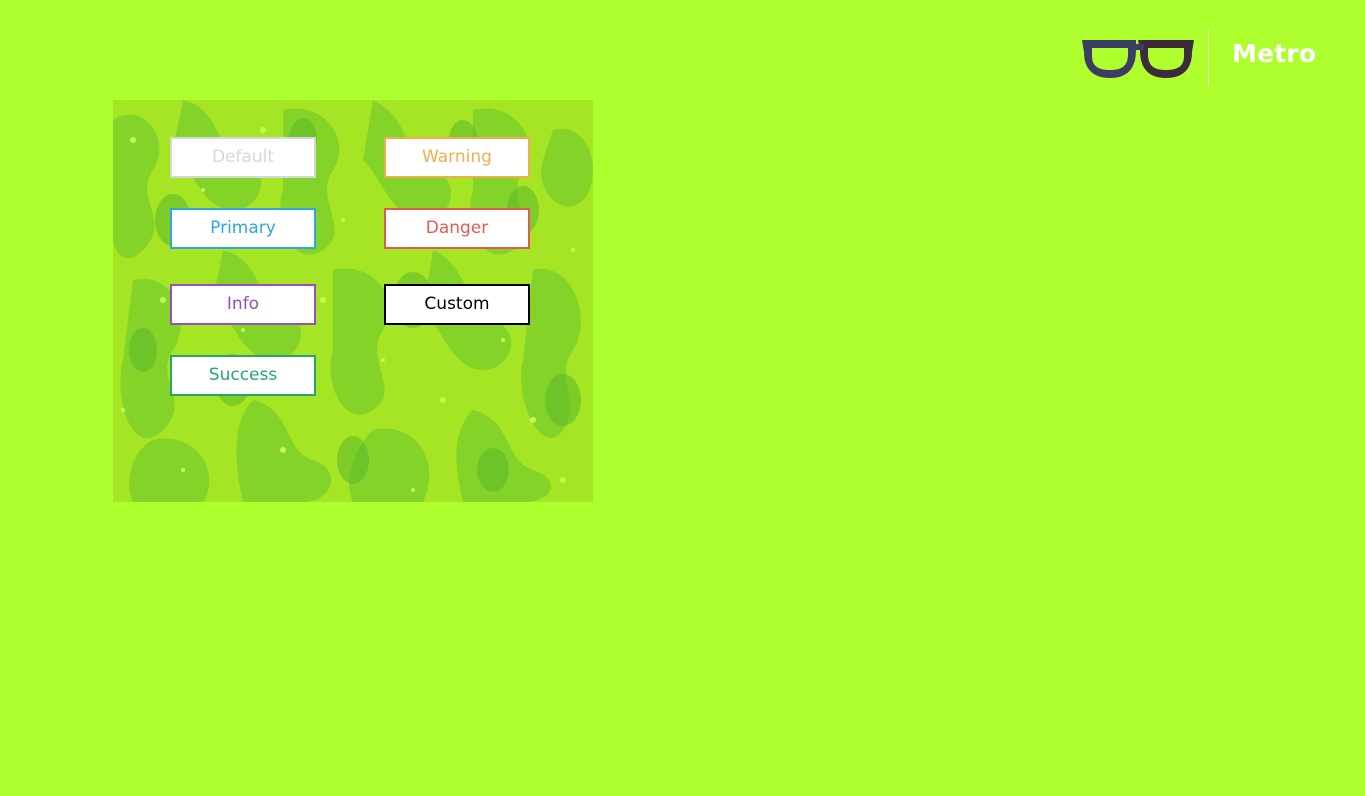  What do you see at coordinates (243, 228) in the screenshot?
I see `primary-button: Primary` at bounding box center [243, 228].